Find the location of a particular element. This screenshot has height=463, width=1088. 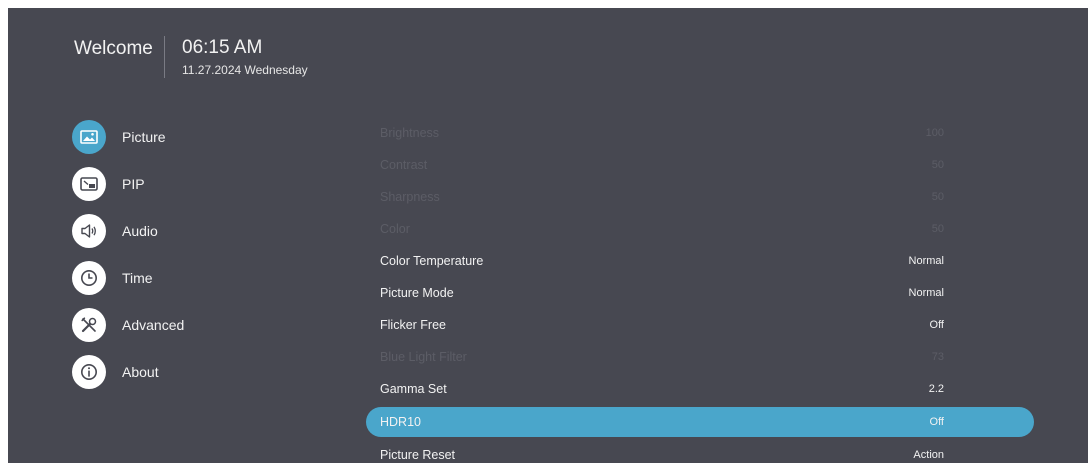

setting-label: Blue Light Filter is located at coordinates (423, 357).